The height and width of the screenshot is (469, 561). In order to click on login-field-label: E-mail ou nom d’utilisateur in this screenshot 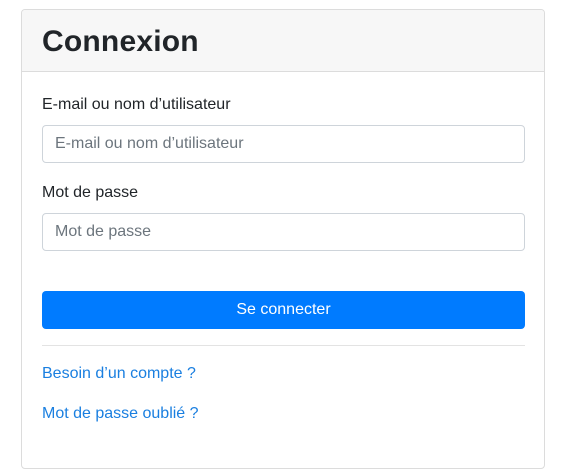, I will do `click(136, 104)`.